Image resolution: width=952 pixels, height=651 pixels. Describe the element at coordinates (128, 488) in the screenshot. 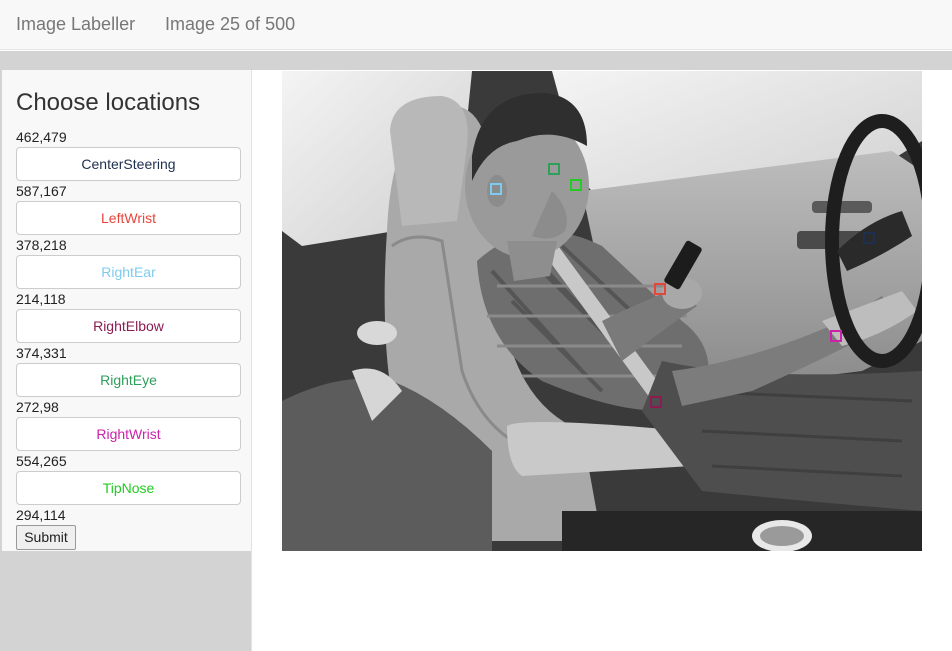

I see `label-button-tipnose: TipNose` at that location.